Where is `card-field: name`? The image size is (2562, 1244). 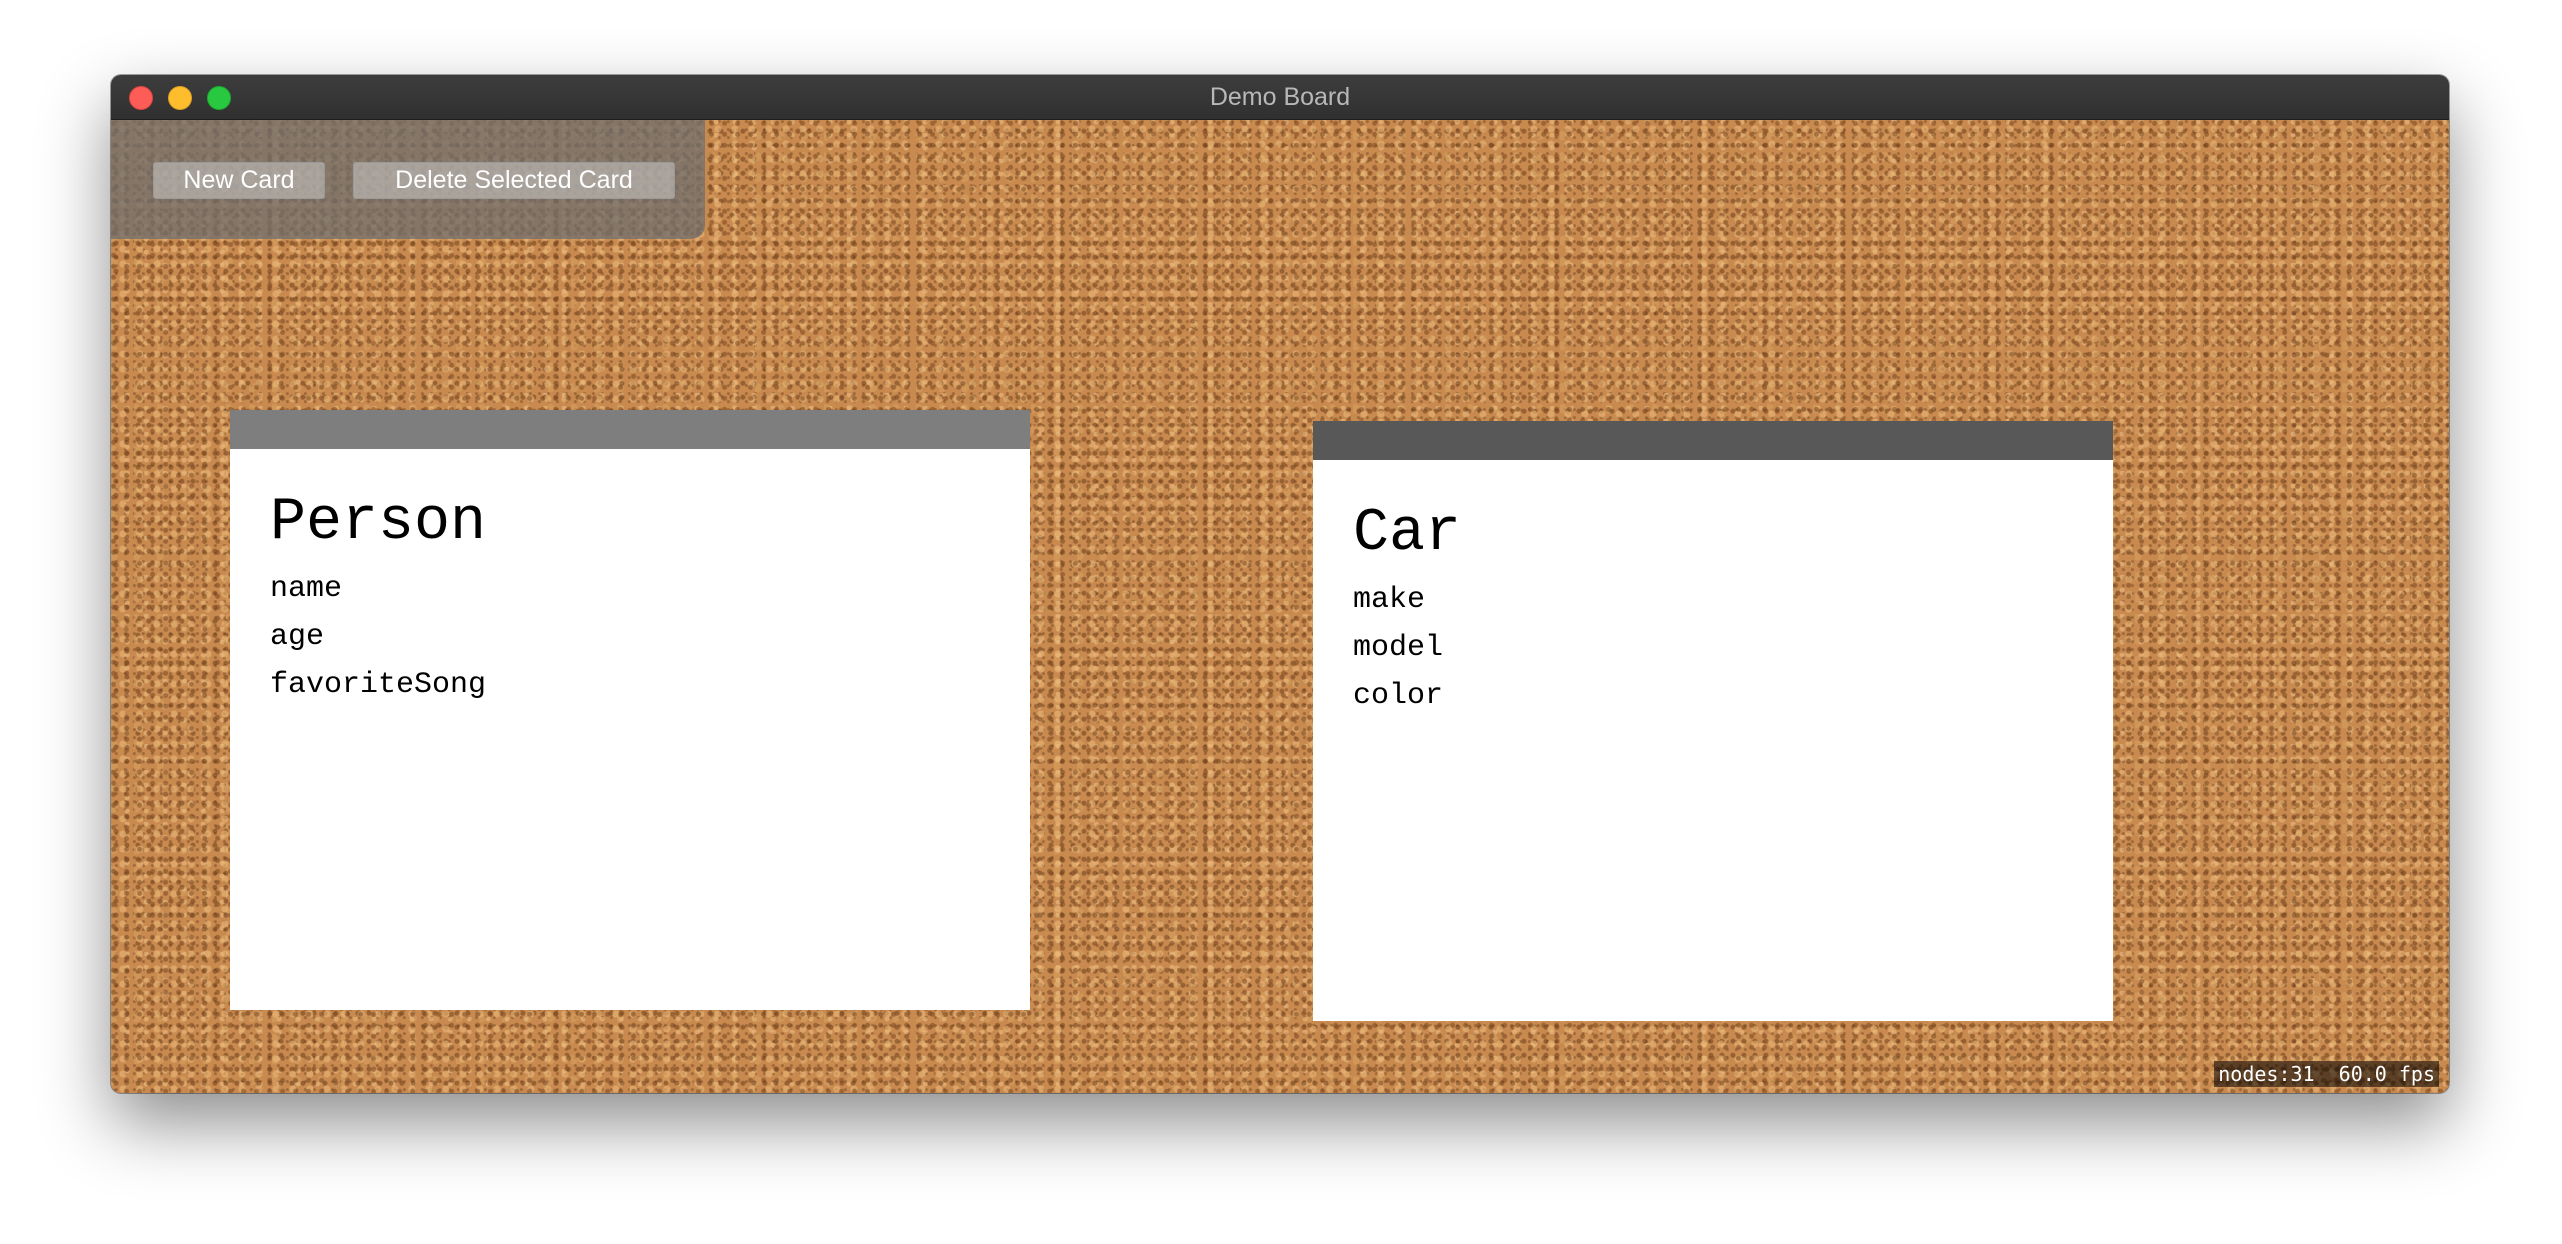 card-field: name is located at coordinates (306, 589).